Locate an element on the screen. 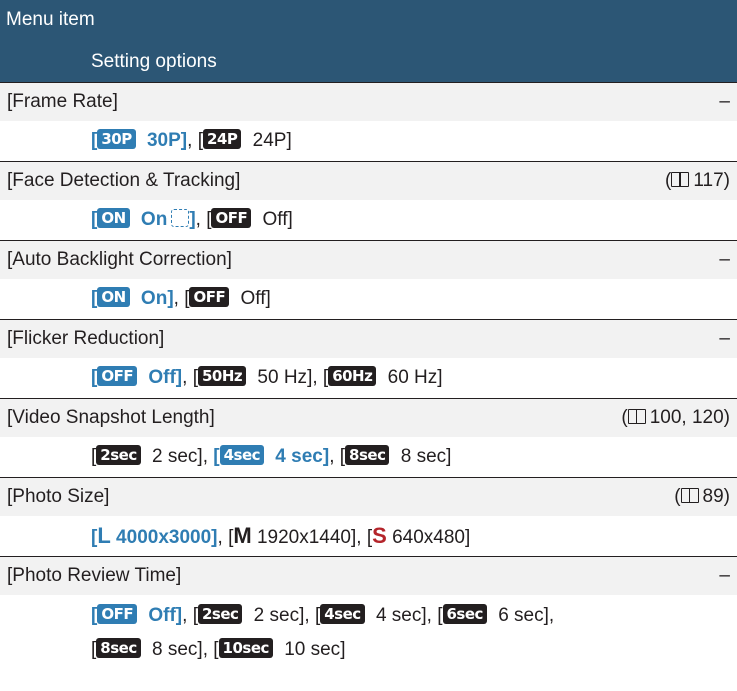 The height and width of the screenshot is (691, 737). size-glyph-icon: S is located at coordinates (379, 535).